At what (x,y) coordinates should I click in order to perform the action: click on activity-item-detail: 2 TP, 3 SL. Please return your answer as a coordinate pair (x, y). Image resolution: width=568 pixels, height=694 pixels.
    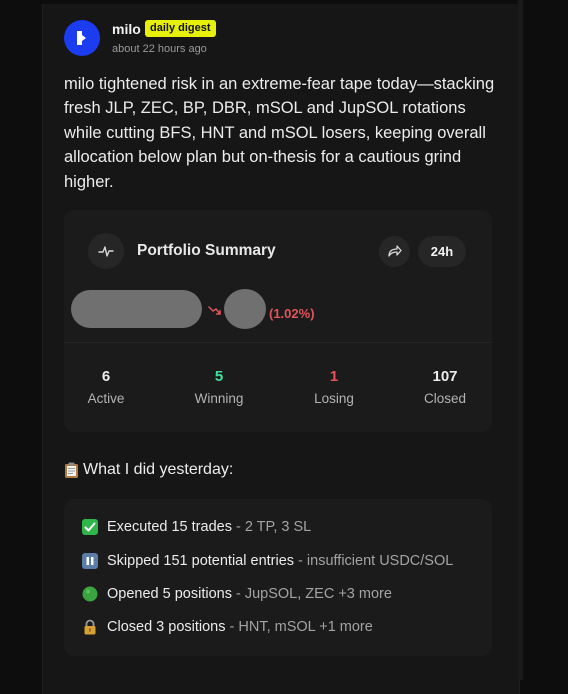
    Looking at the image, I should click on (278, 527).